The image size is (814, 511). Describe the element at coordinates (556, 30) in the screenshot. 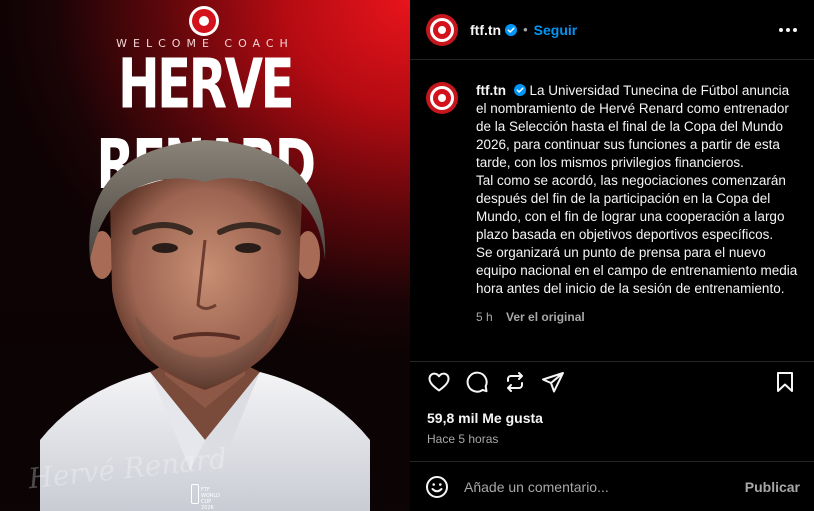

I see `follow-button: Seguir` at that location.